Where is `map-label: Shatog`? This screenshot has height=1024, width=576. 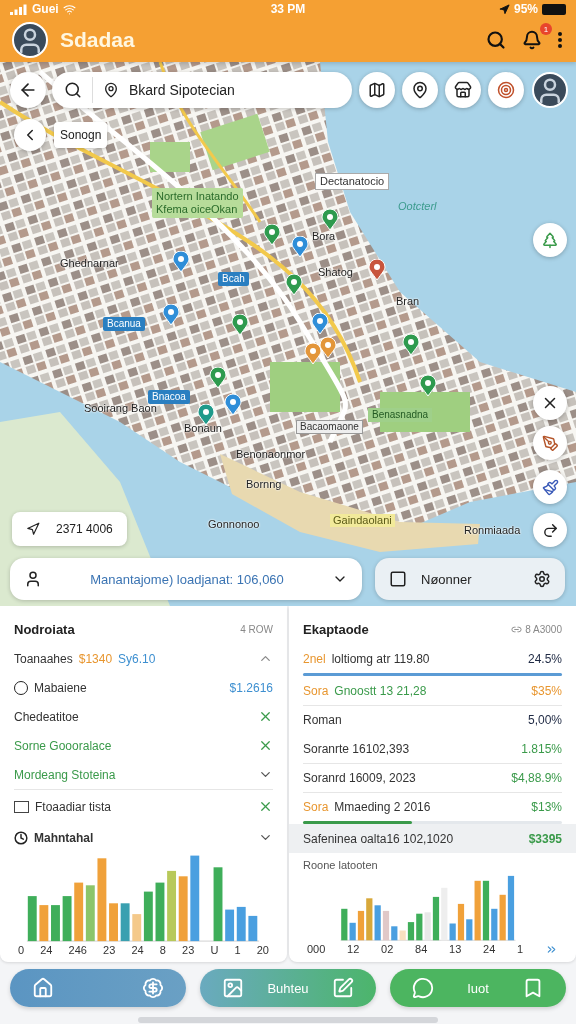 map-label: Shatog is located at coordinates (335, 273).